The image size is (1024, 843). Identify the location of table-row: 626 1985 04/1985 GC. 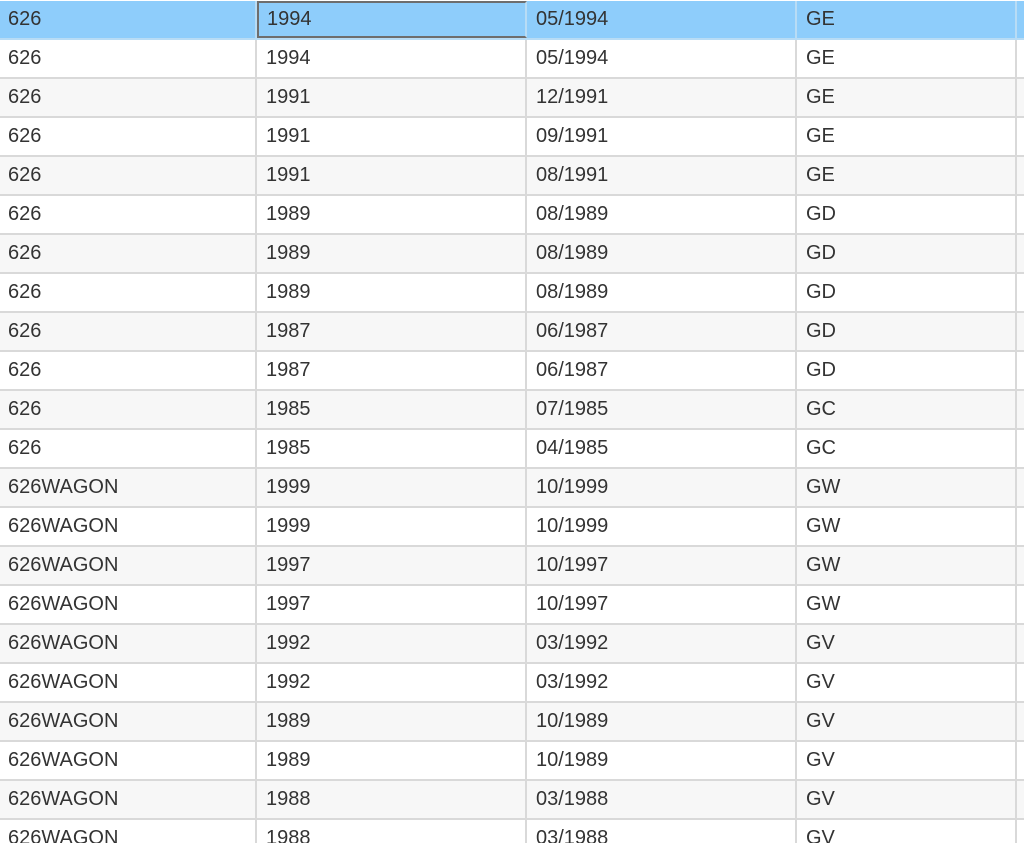
(512, 449).